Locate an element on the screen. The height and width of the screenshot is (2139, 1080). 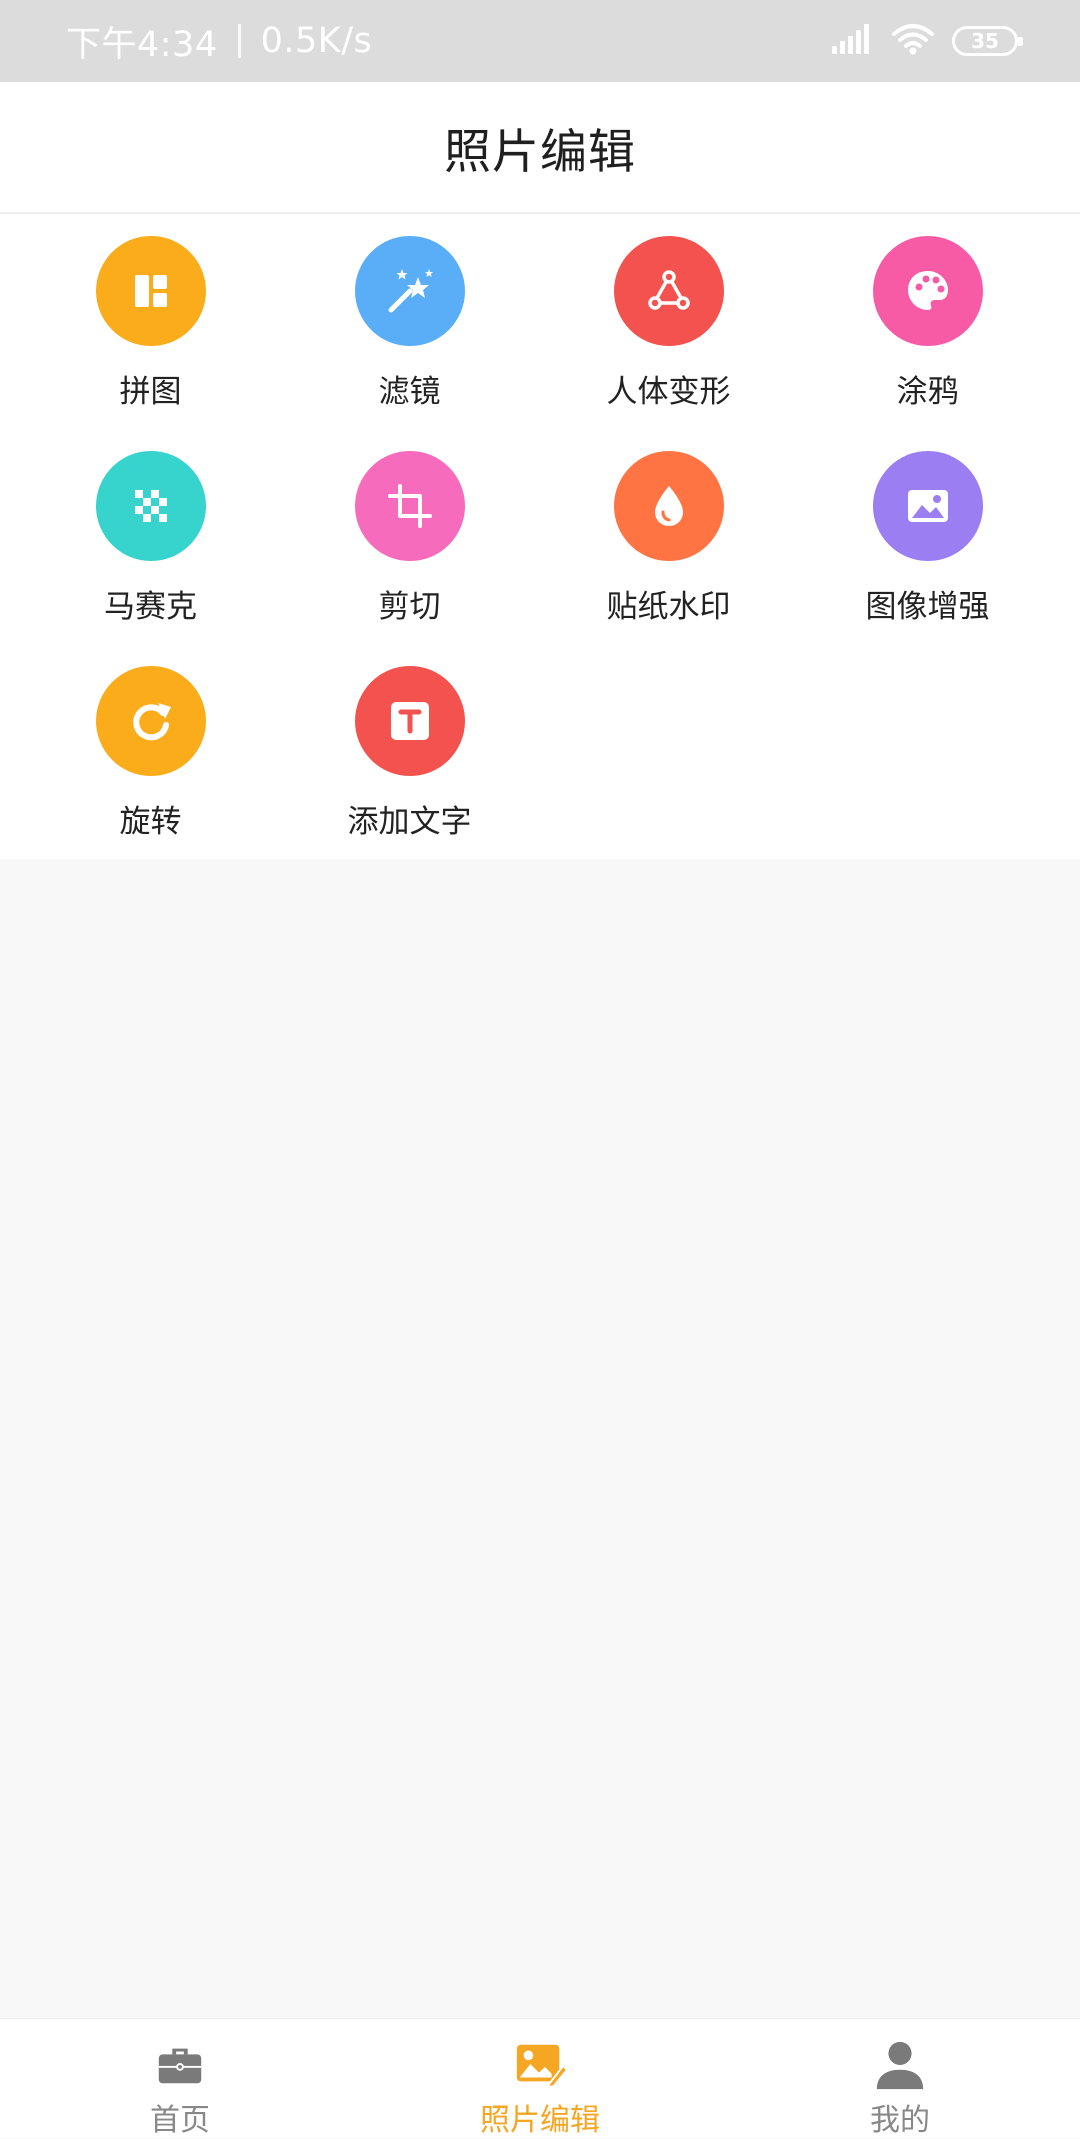
nav-label: 首页 is located at coordinates (180, 2120).